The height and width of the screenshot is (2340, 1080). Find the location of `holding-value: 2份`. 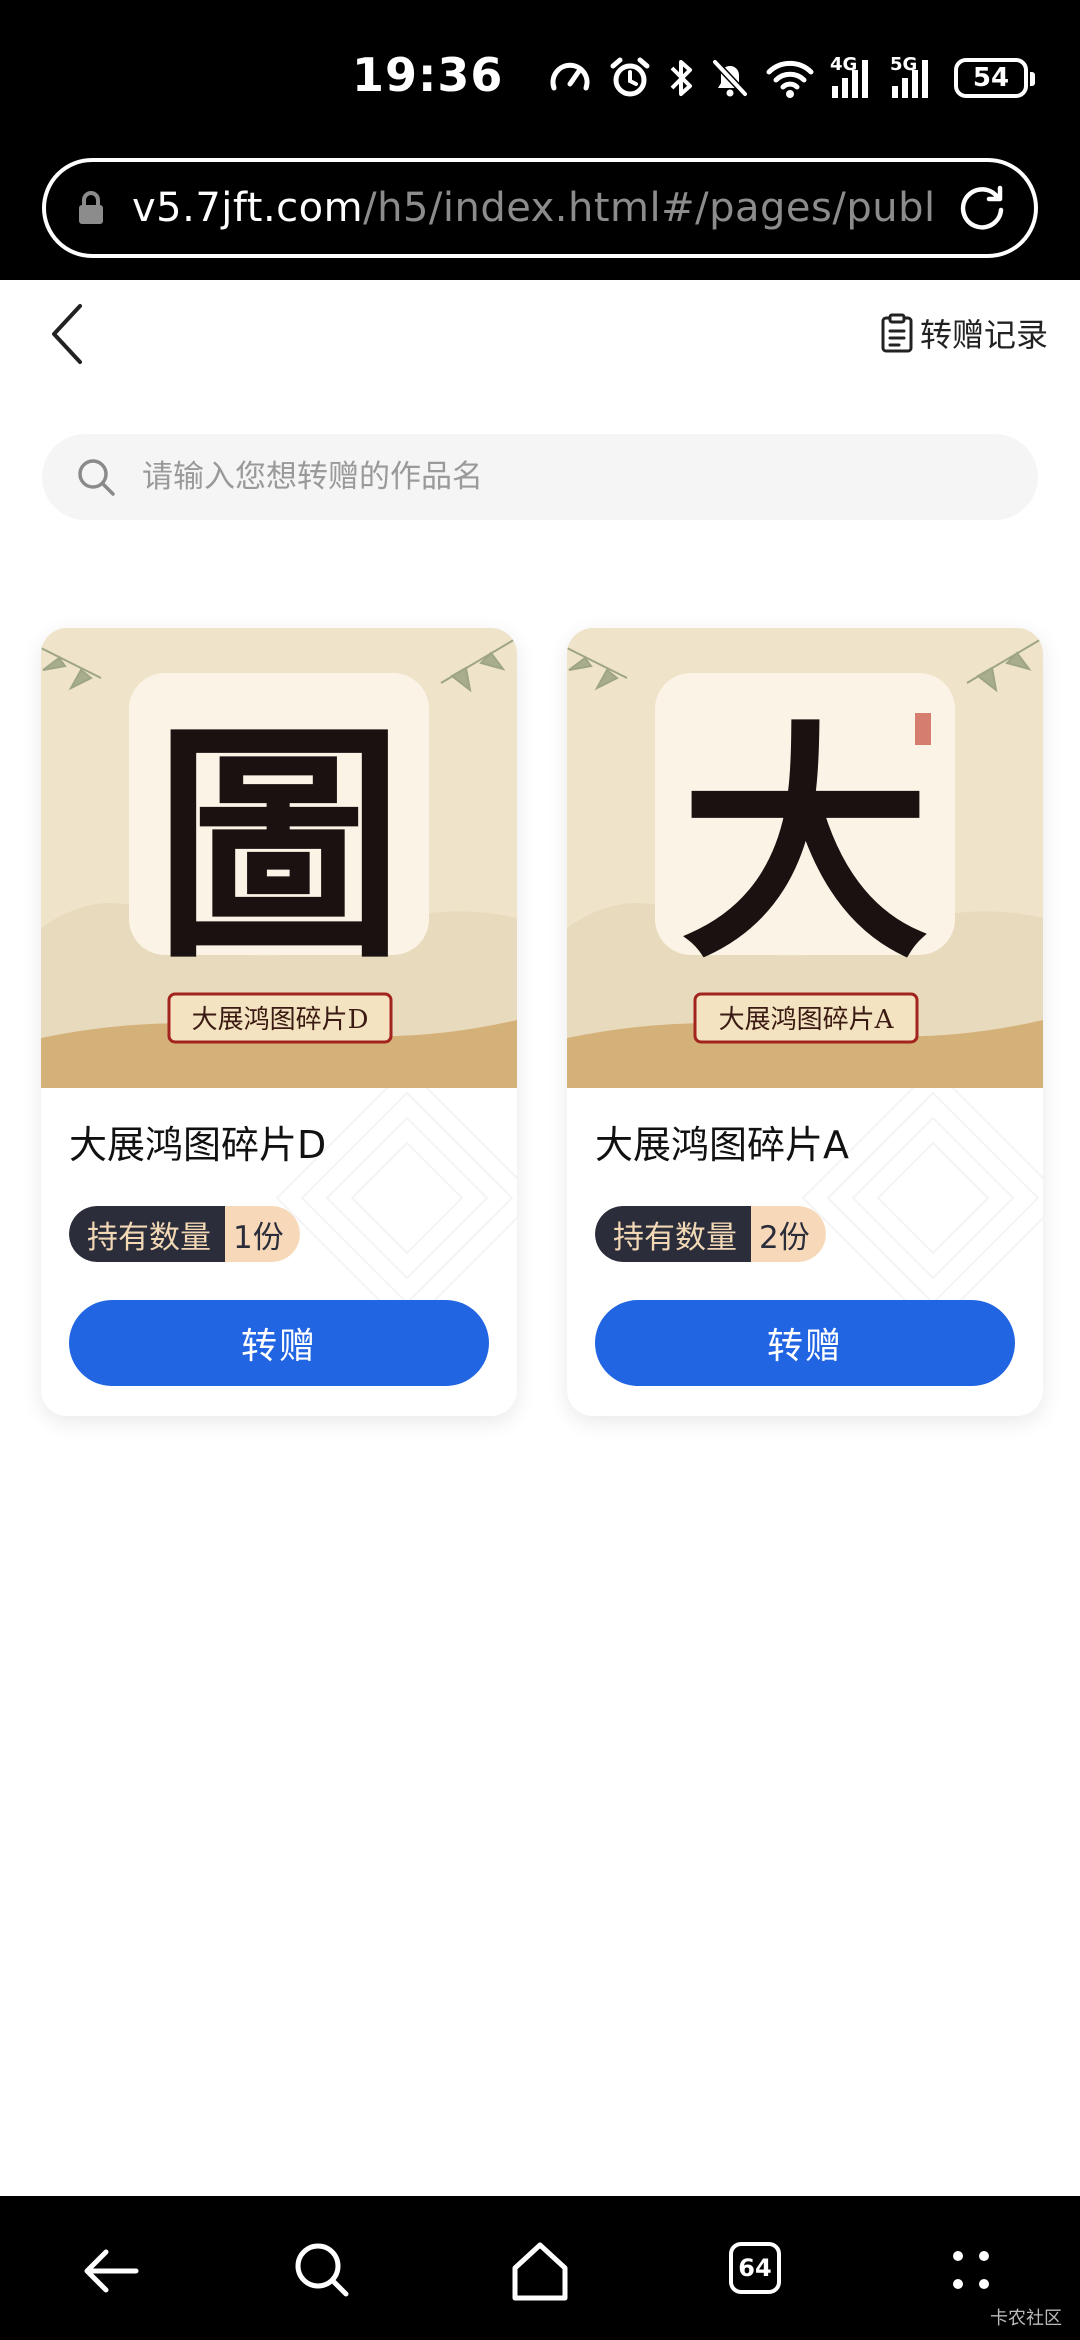

holding-value: 2份 is located at coordinates (788, 1234).